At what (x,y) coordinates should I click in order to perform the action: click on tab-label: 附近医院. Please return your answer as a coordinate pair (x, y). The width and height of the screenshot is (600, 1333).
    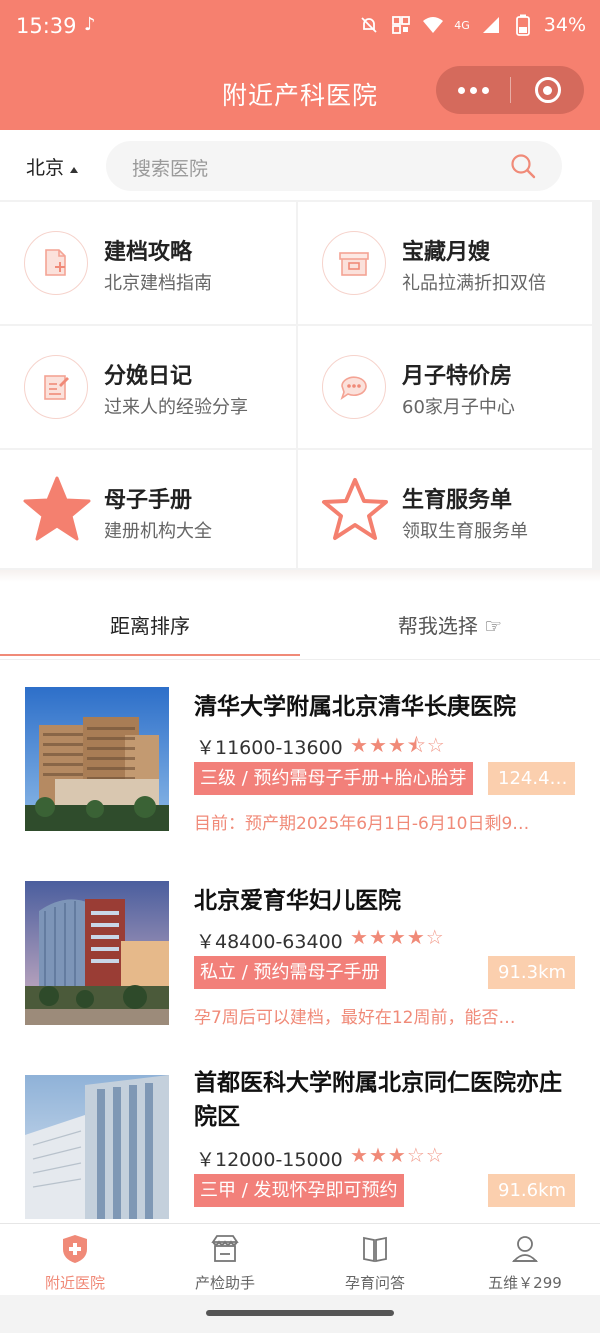
    Looking at the image, I should click on (74, 1283).